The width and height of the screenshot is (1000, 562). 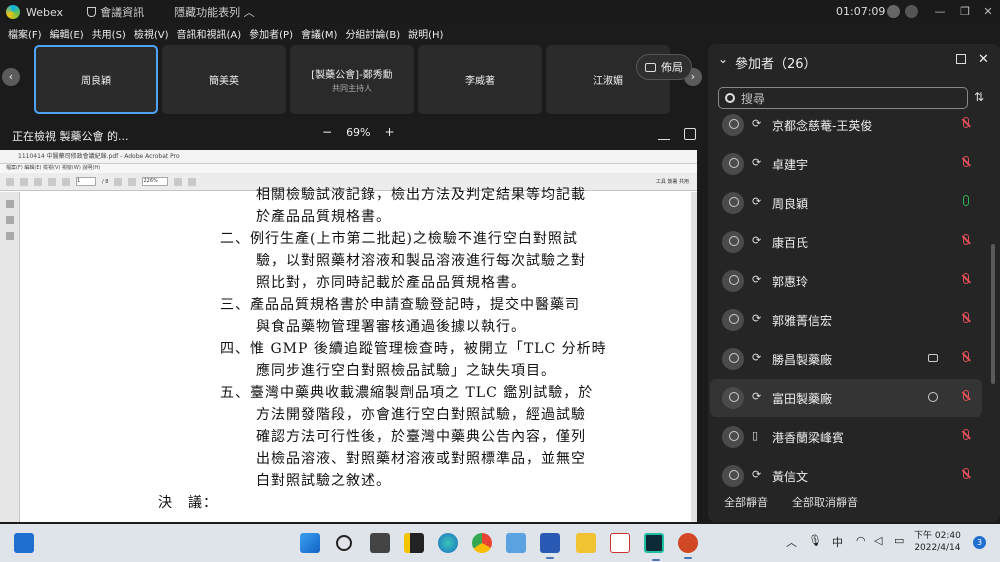 I want to click on powerpoint-icon, so click(x=688, y=546).